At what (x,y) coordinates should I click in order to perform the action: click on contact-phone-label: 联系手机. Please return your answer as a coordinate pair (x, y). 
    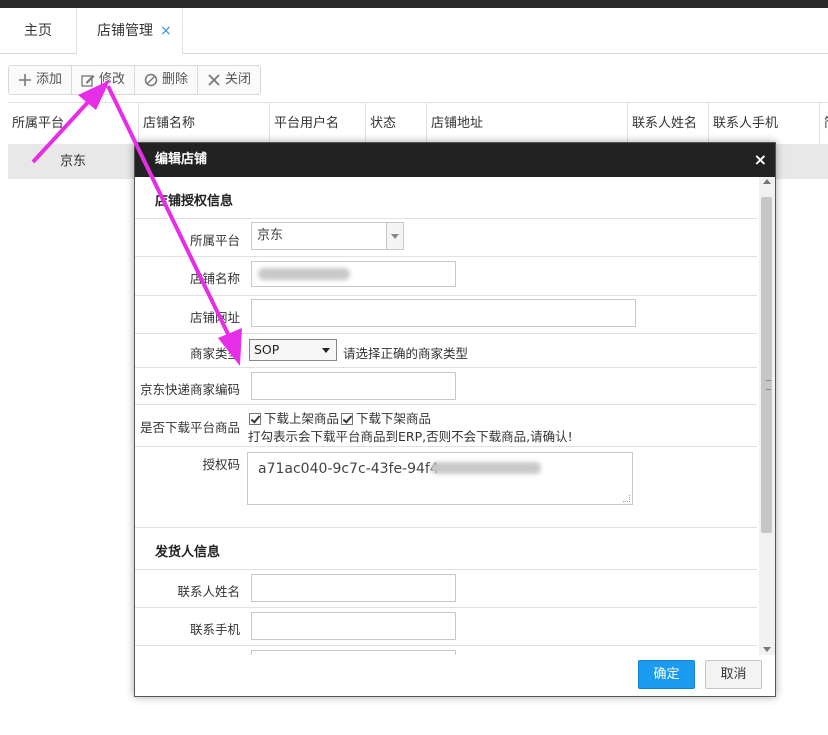
    Looking at the image, I should click on (214, 629).